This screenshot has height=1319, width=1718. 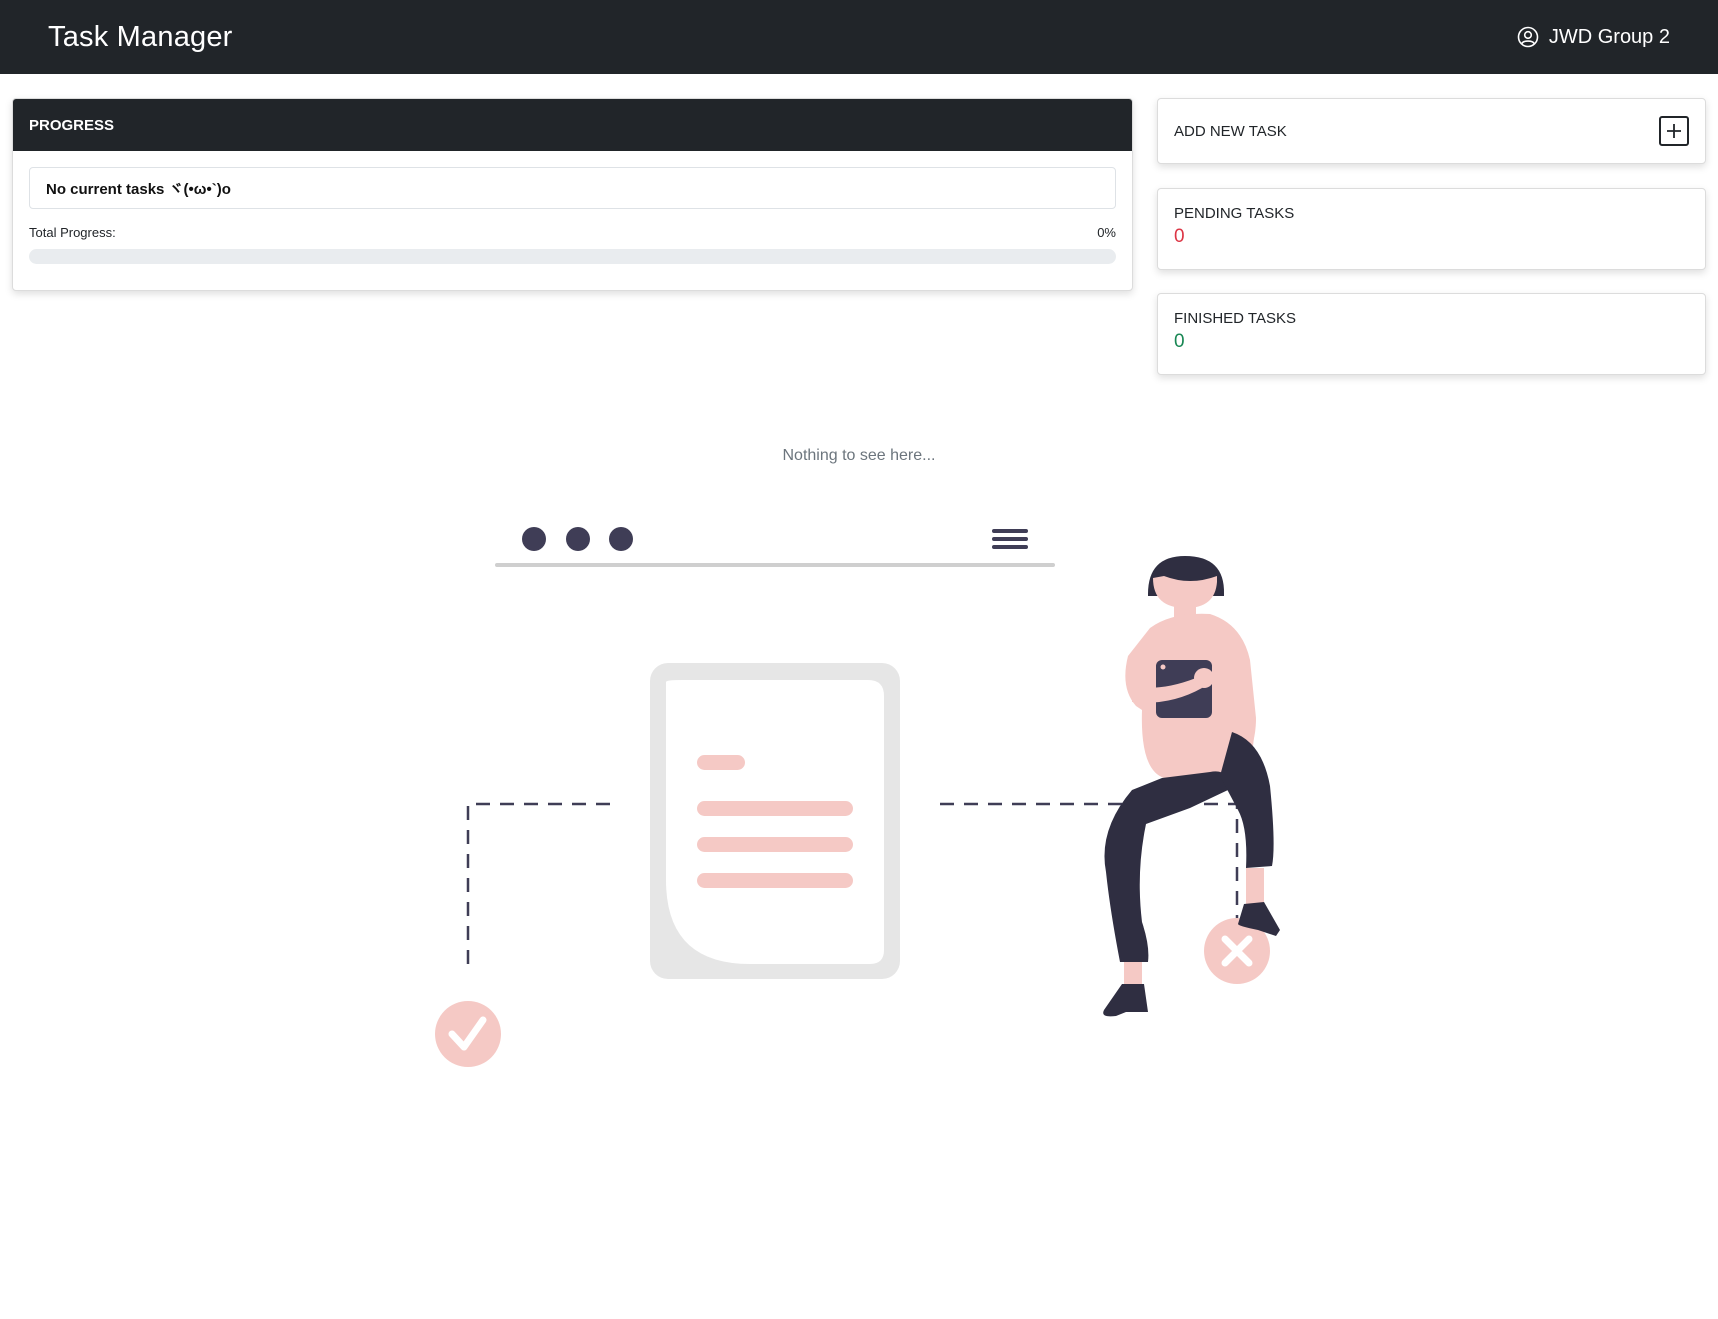 What do you see at coordinates (1106, 232) in the screenshot?
I see `total-progress-percent: 0%` at bounding box center [1106, 232].